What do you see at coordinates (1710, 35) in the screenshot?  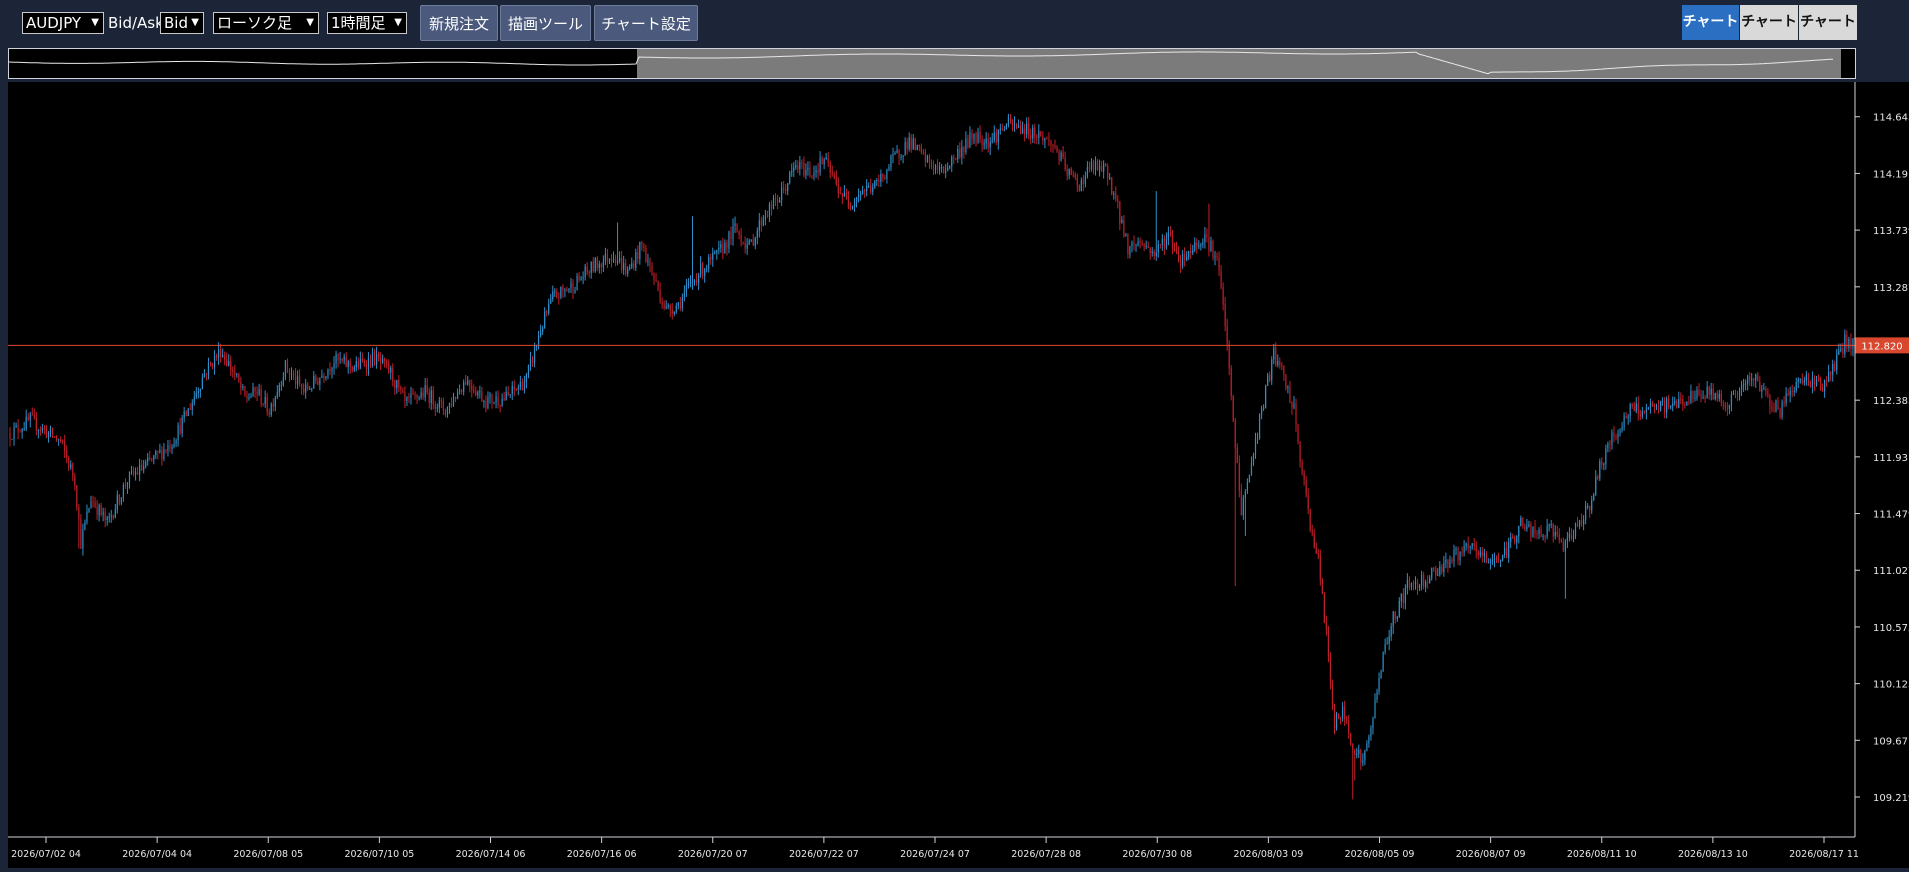 I see `tab-chart-1: チャート1` at bounding box center [1710, 35].